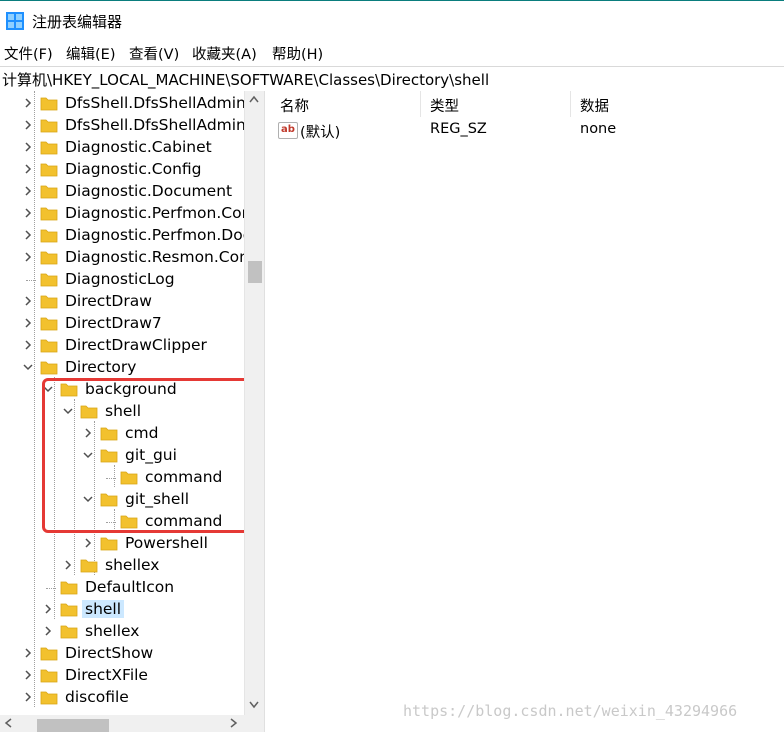 The width and height of the screenshot is (784, 732). I want to click on scroll-right-icon, so click(234, 723).